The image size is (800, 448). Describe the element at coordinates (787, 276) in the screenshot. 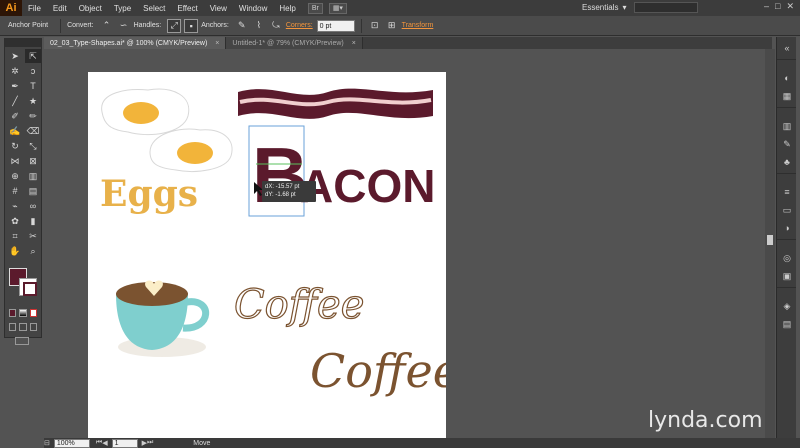

I see `graphic-styles-panel-icon: ▣` at that location.